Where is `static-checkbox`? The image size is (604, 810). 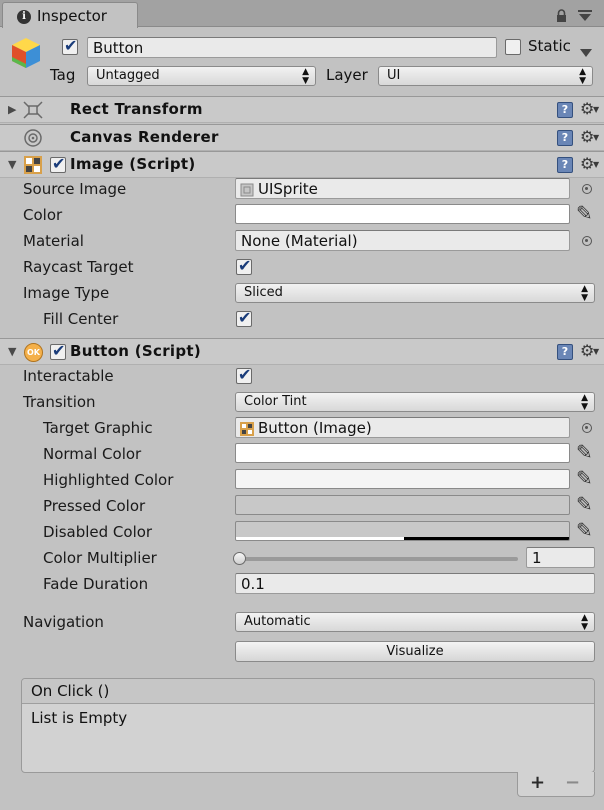
static-checkbox is located at coordinates (513, 47).